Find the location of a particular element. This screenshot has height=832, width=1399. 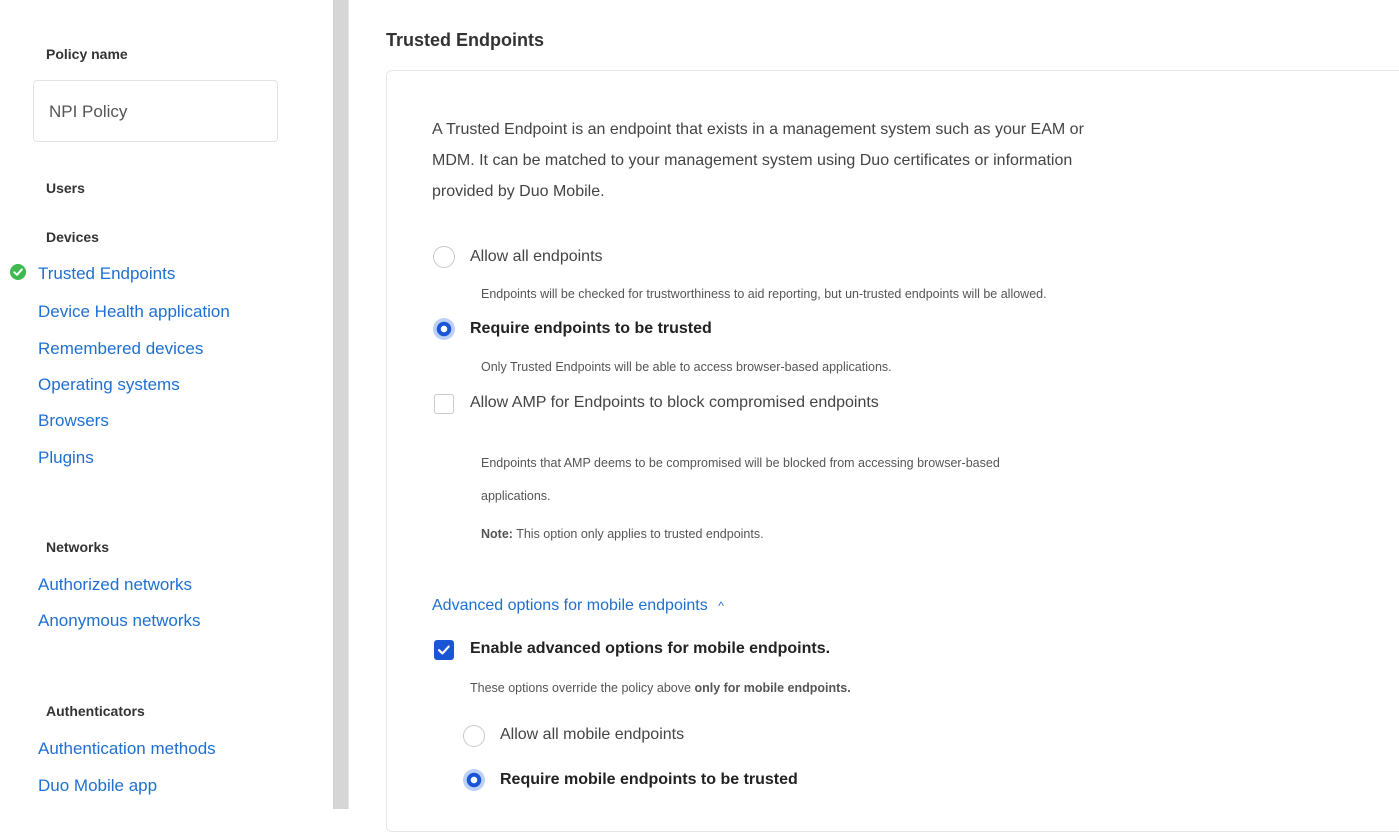

sidebar-item-plugins: Plugins is located at coordinates (66, 458).